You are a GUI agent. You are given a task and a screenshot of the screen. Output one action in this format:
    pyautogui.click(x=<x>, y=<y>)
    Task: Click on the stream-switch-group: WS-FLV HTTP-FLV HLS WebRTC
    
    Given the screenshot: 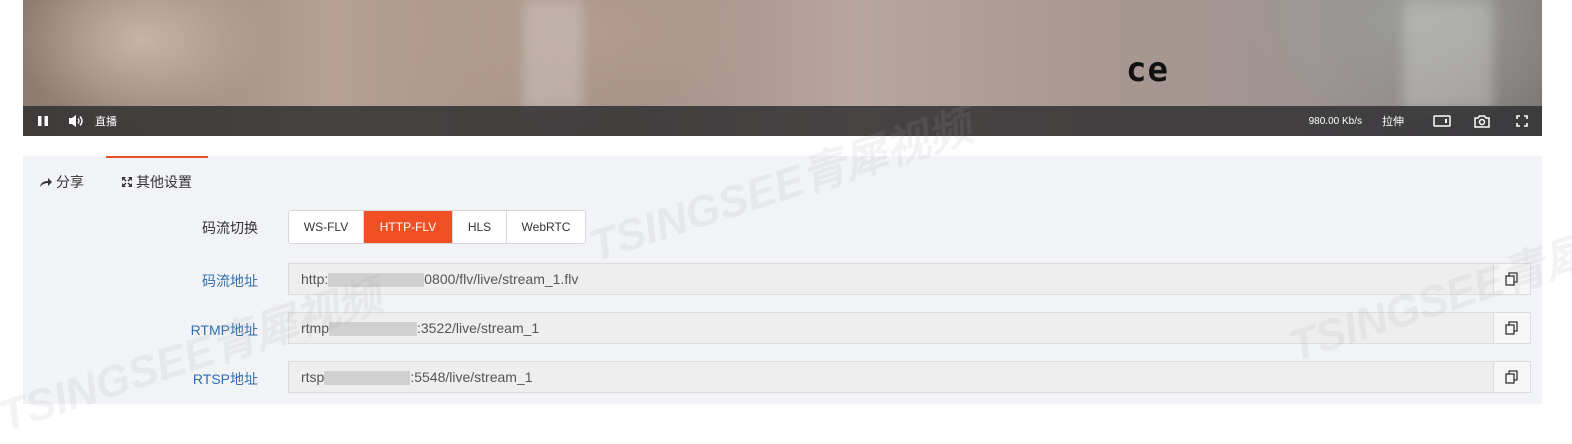 What is the action you would take?
    pyautogui.click(x=437, y=227)
    